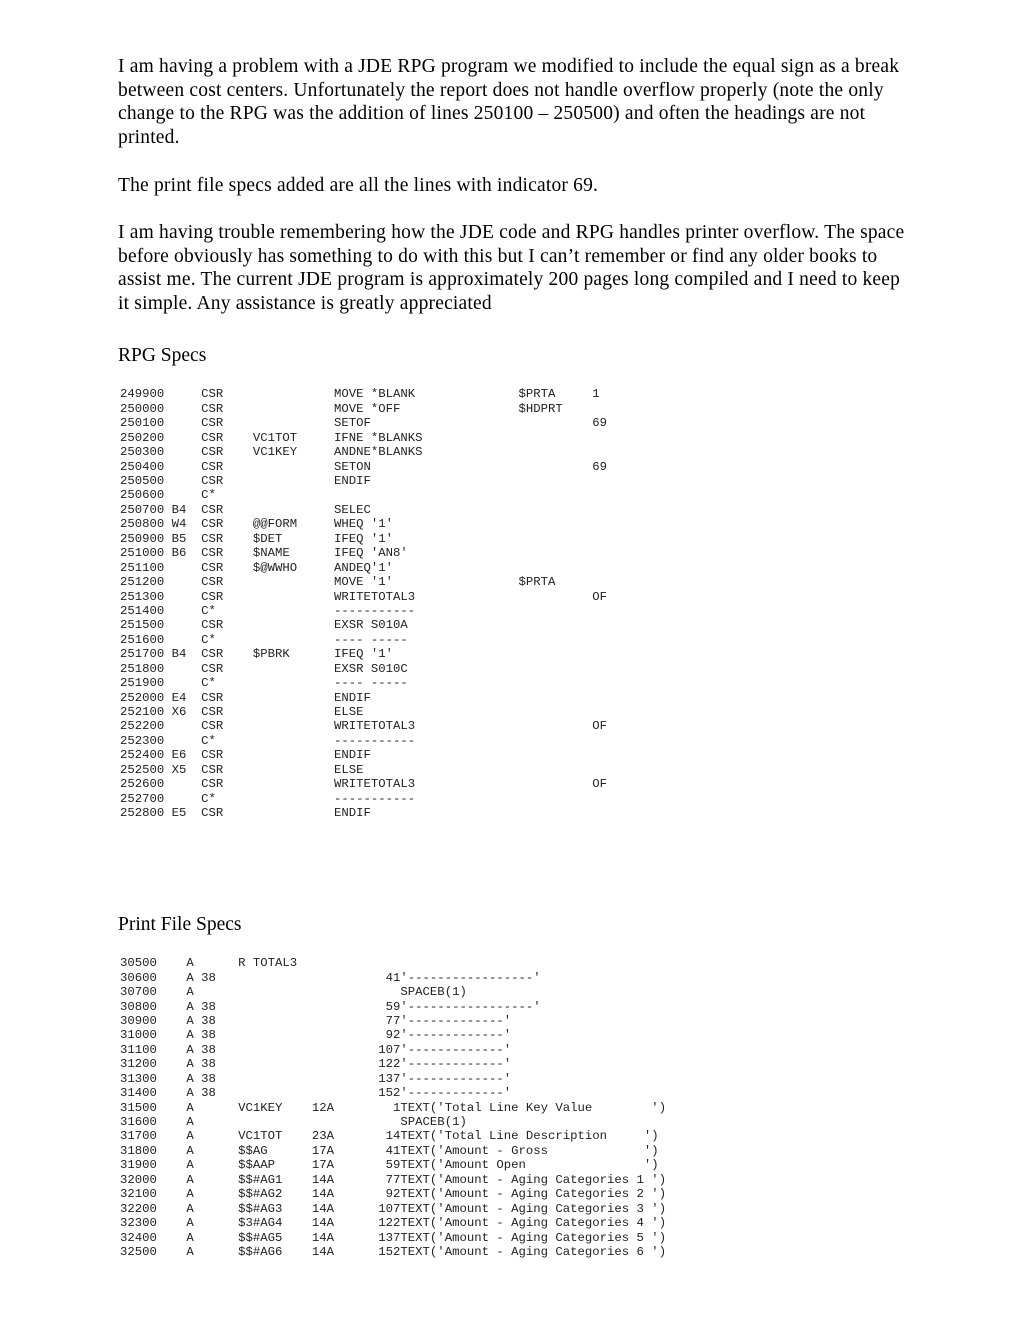  What do you see at coordinates (316, 1049) in the screenshot?
I see `dds-code-line: 31100 A 38 107'-------------'` at bounding box center [316, 1049].